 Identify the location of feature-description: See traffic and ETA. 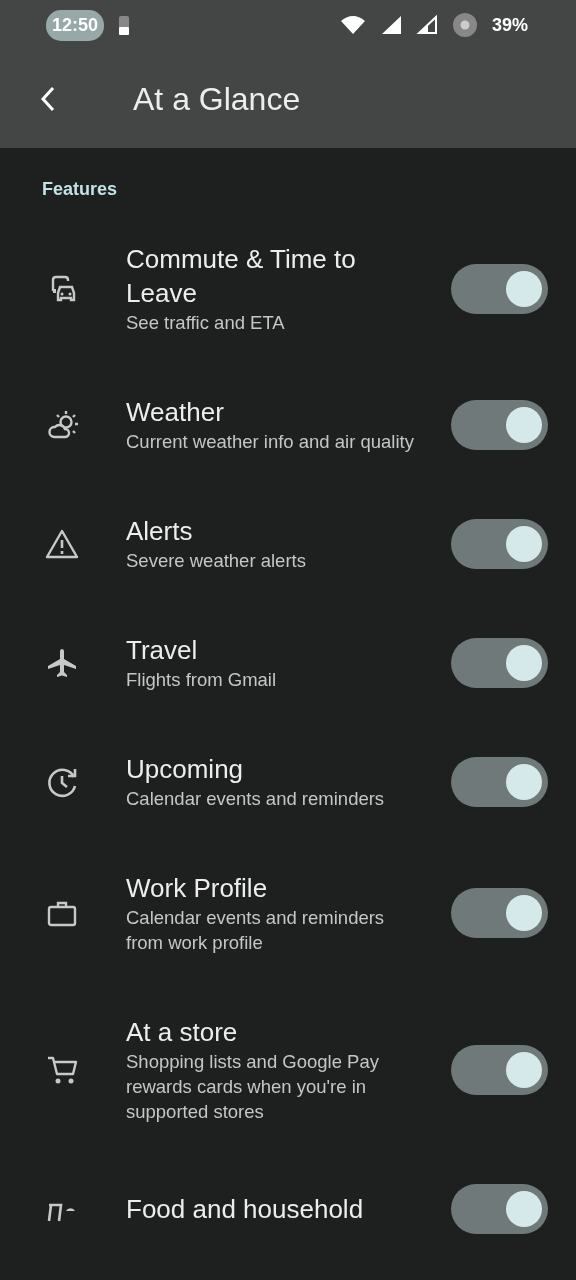
(206, 323).